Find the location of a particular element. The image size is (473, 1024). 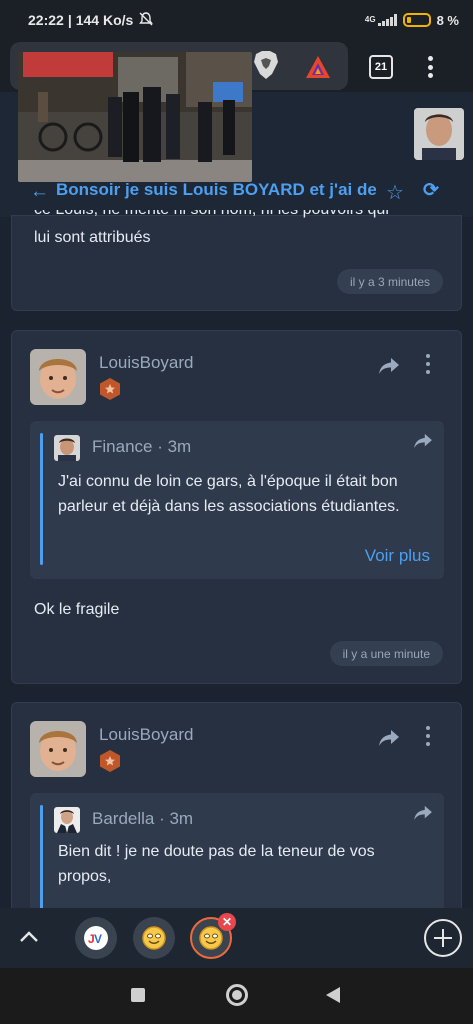

favorite-star-icon: ☆ is located at coordinates (395, 192).